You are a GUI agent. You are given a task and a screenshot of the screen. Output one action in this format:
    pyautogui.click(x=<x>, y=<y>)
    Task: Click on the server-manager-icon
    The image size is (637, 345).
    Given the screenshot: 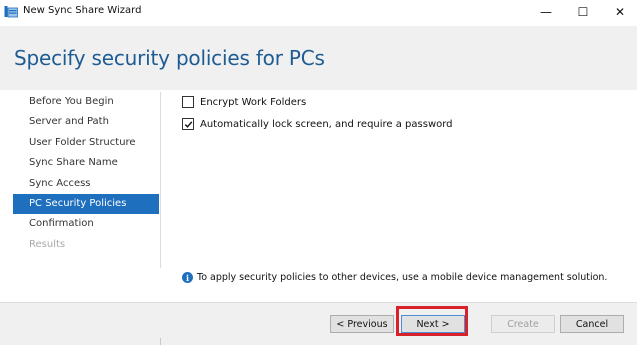 What is the action you would take?
    pyautogui.click(x=11, y=11)
    